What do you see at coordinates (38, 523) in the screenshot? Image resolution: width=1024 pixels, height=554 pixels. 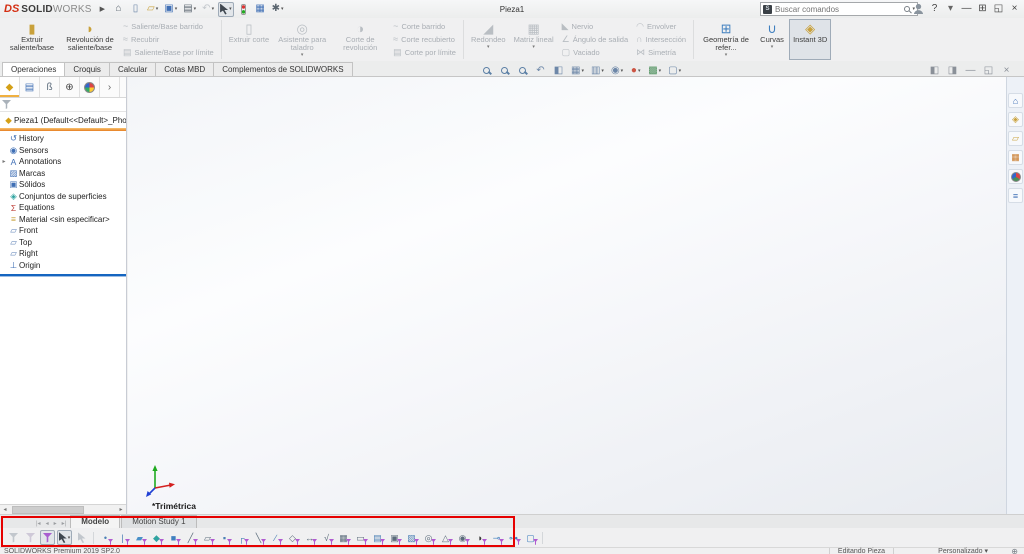 I see `first-tab-button: |◂` at bounding box center [38, 523].